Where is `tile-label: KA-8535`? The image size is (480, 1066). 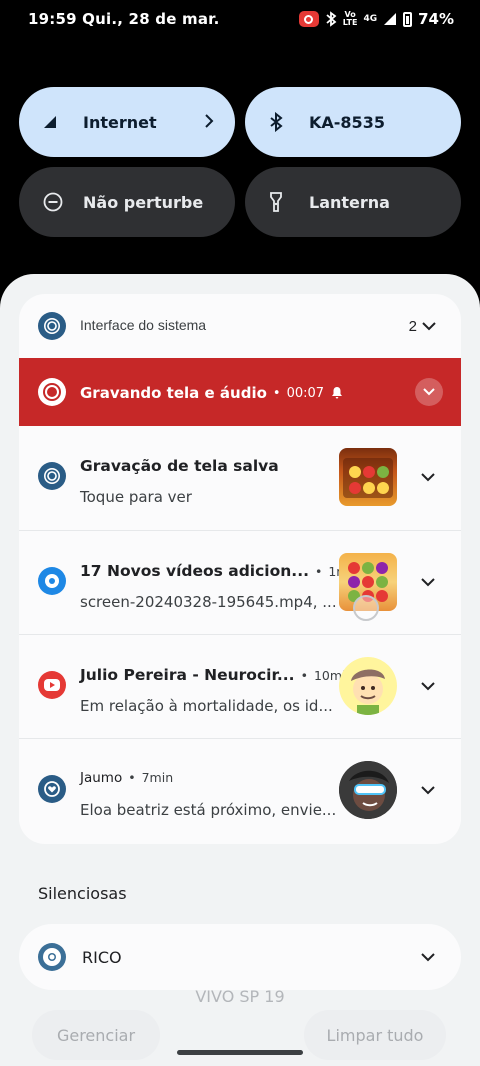 tile-label: KA-8535 is located at coordinates (347, 122).